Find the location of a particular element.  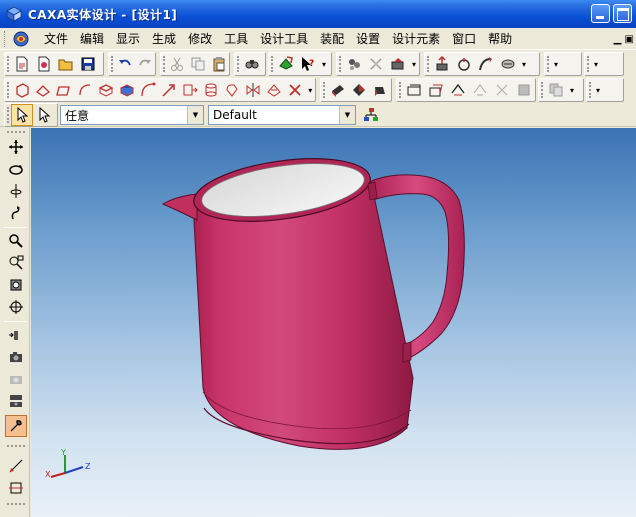

camera-icon is located at coordinates (16, 357).